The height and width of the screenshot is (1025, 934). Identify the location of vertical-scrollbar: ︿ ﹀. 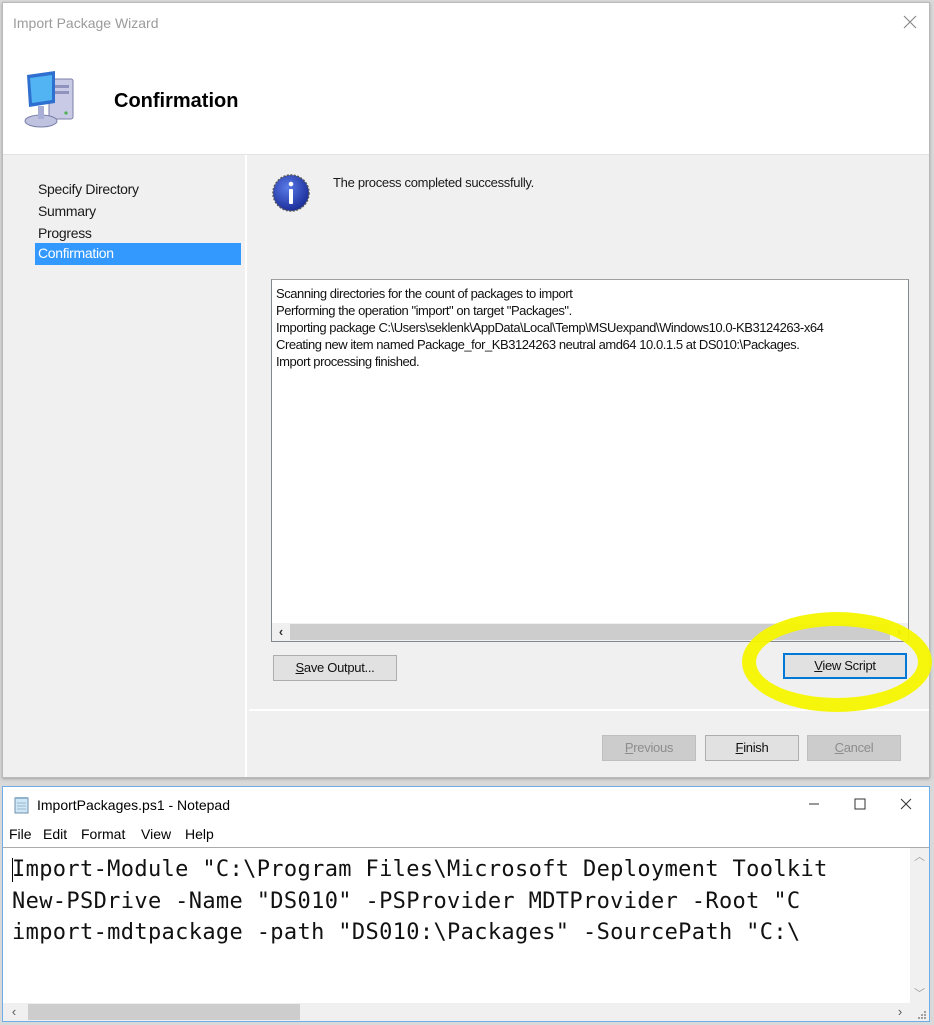
(919, 925).